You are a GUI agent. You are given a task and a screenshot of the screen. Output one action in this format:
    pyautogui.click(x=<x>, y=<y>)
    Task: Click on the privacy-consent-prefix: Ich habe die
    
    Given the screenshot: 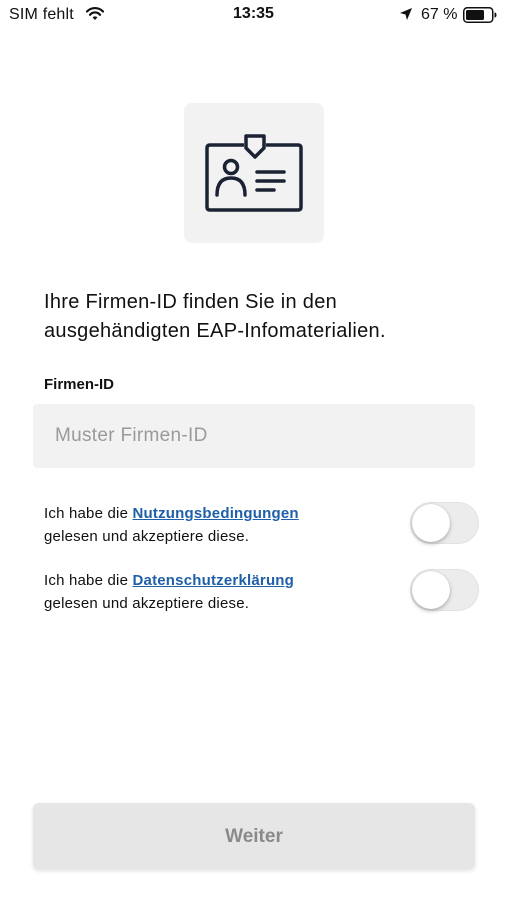 What is the action you would take?
    pyautogui.click(x=88, y=580)
    